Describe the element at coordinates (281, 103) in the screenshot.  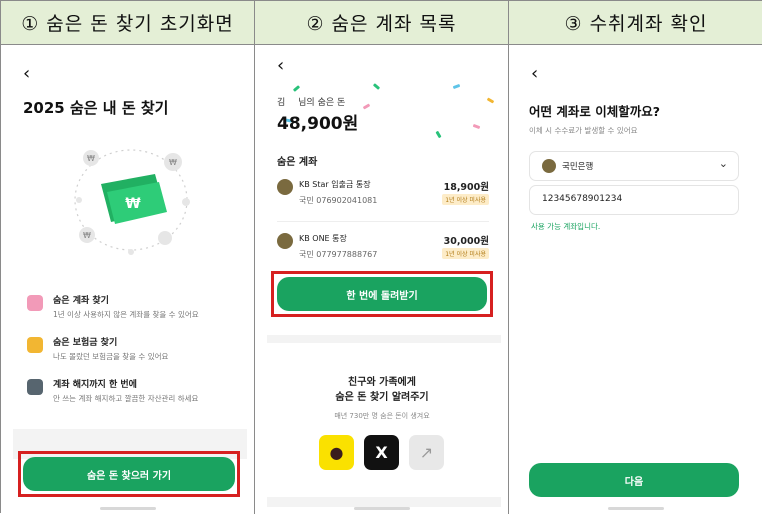
I see `owner-initial: 김` at that location.